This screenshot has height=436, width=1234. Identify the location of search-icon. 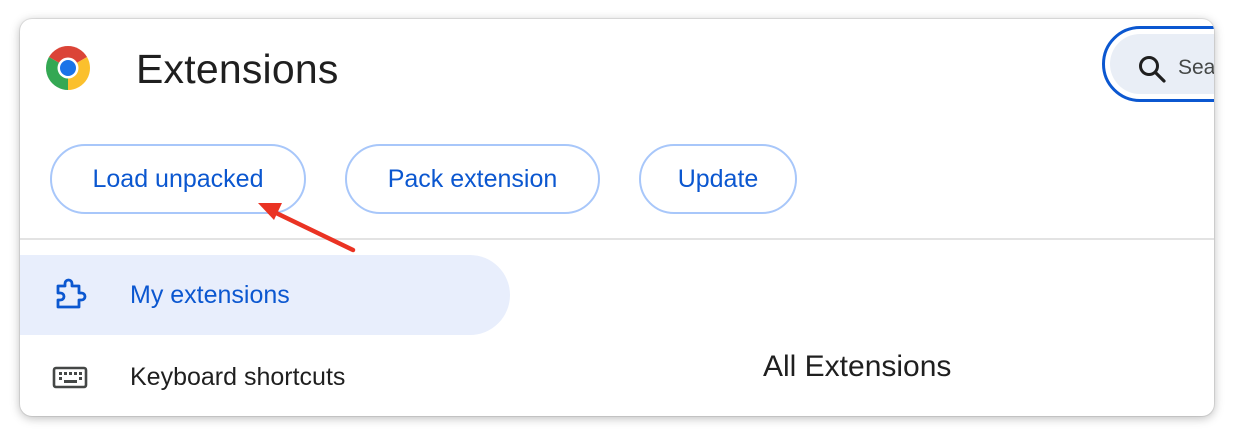
(1152, 69).